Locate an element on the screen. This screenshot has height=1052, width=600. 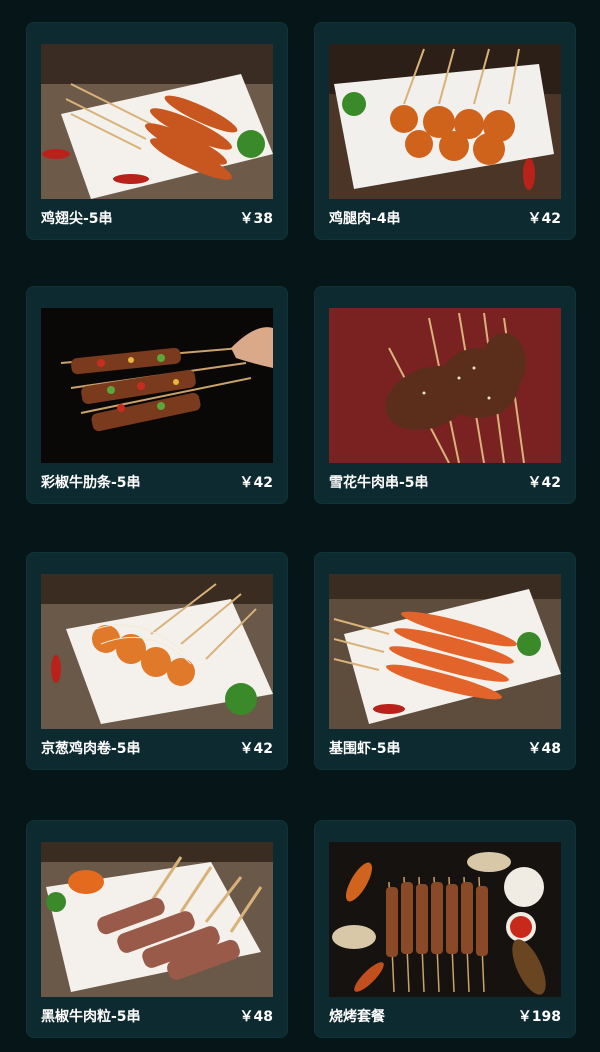
menu-item-price: ￥198 is located at coordinates (539, 1017).